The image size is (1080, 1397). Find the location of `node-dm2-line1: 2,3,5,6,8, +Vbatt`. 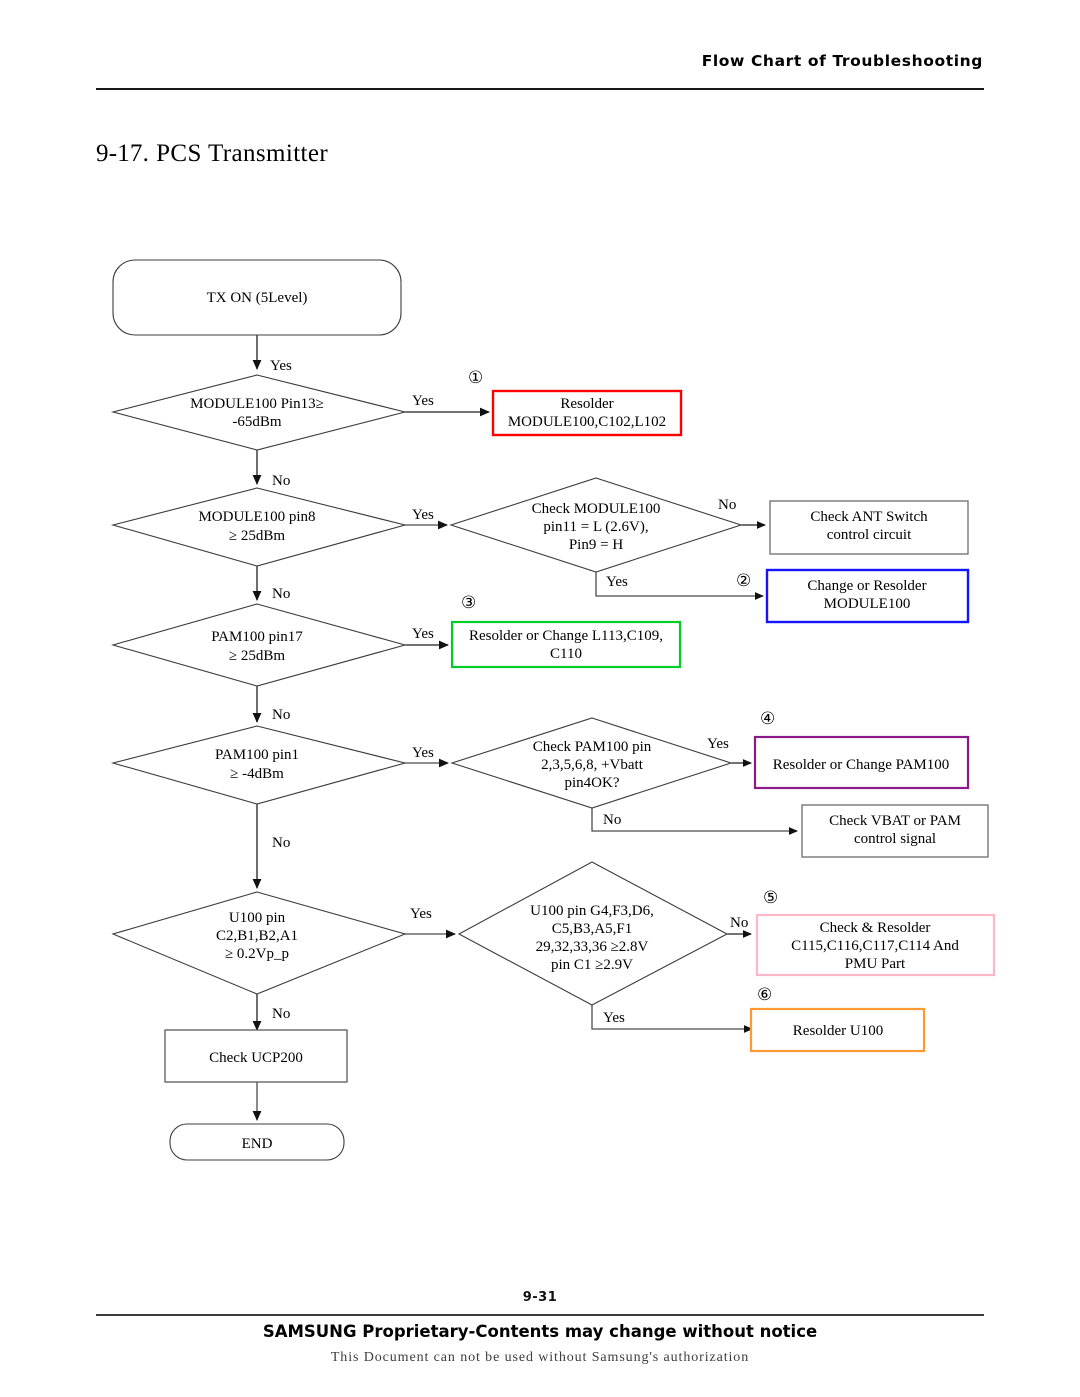

node-dm2-line1: 2,3,5,6,8, +Vbatt is located at coordinates (592, 765).